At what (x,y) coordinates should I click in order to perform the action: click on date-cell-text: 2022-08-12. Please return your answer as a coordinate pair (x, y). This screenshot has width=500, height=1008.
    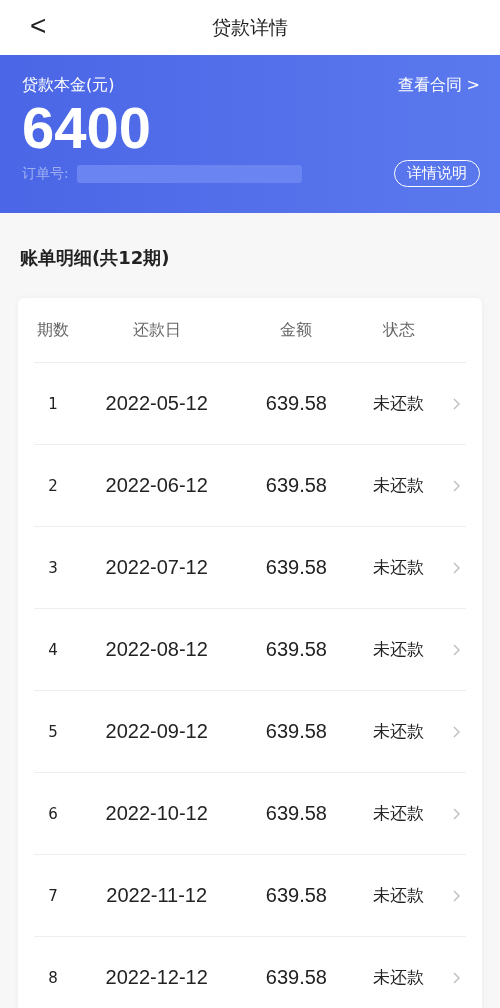
    Looking at the image, I should click on (156, 649).